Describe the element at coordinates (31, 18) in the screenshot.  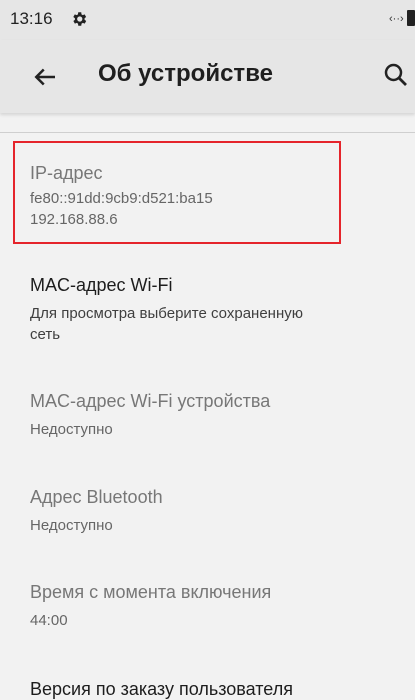
I see `status-time: 13:16` at that location.